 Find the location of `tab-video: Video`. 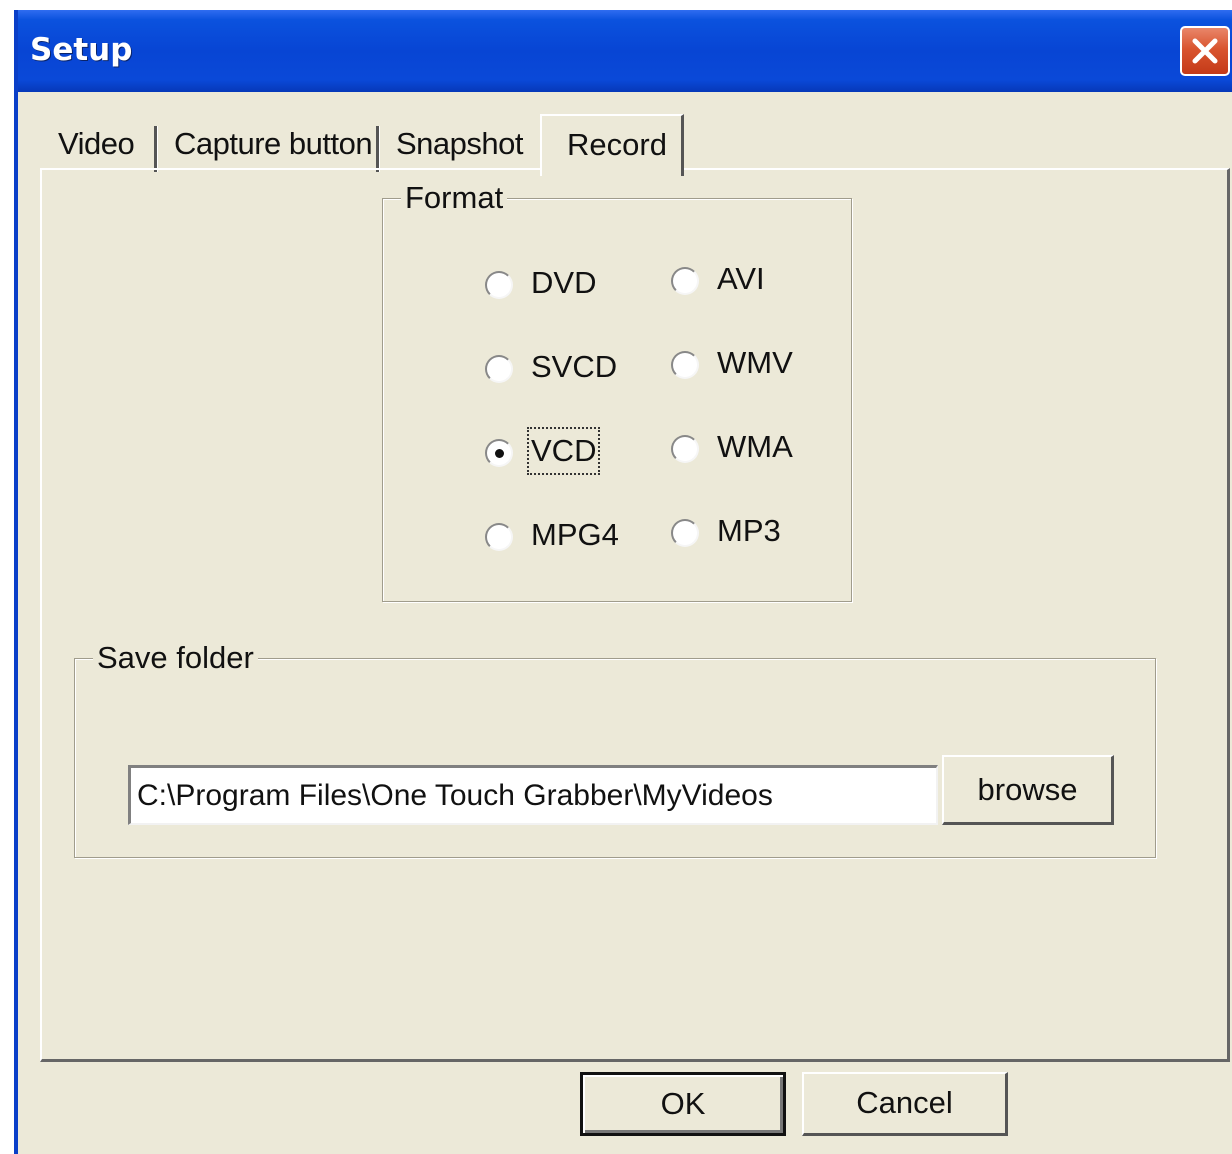

tab-video: Video is located at coordinates (96, 144).